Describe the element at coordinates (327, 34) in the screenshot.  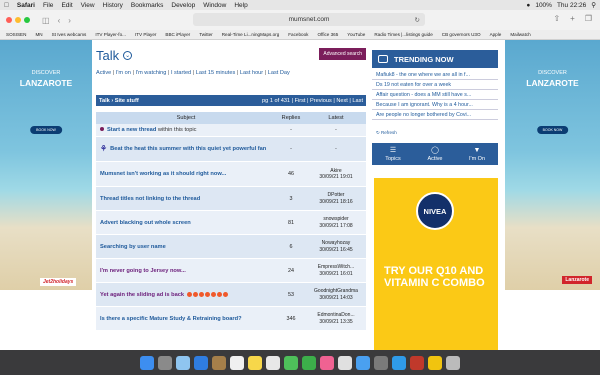
I see `bookmark-item: Office 365` at that location.